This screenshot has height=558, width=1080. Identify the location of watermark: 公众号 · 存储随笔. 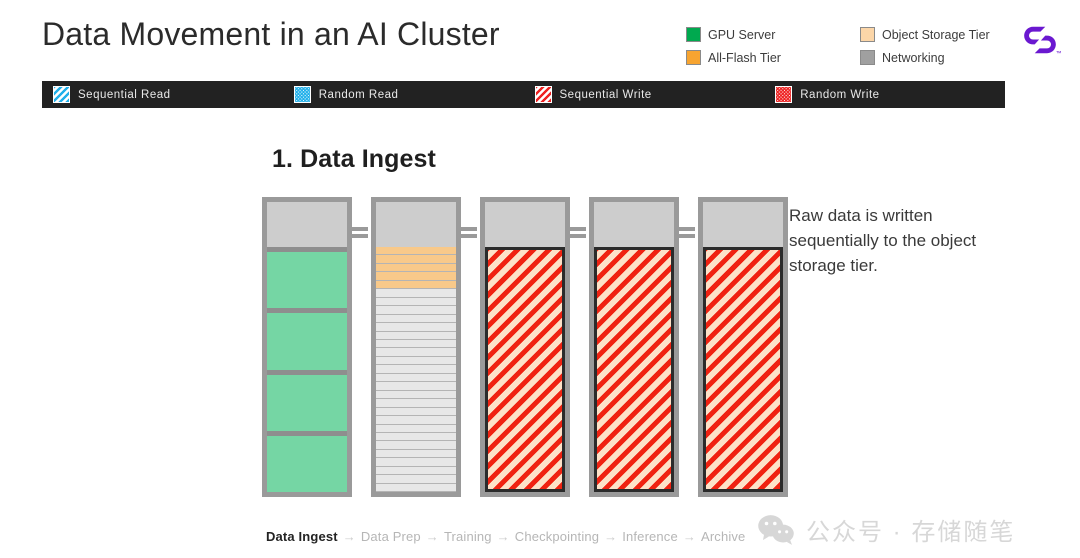
(886, 529).